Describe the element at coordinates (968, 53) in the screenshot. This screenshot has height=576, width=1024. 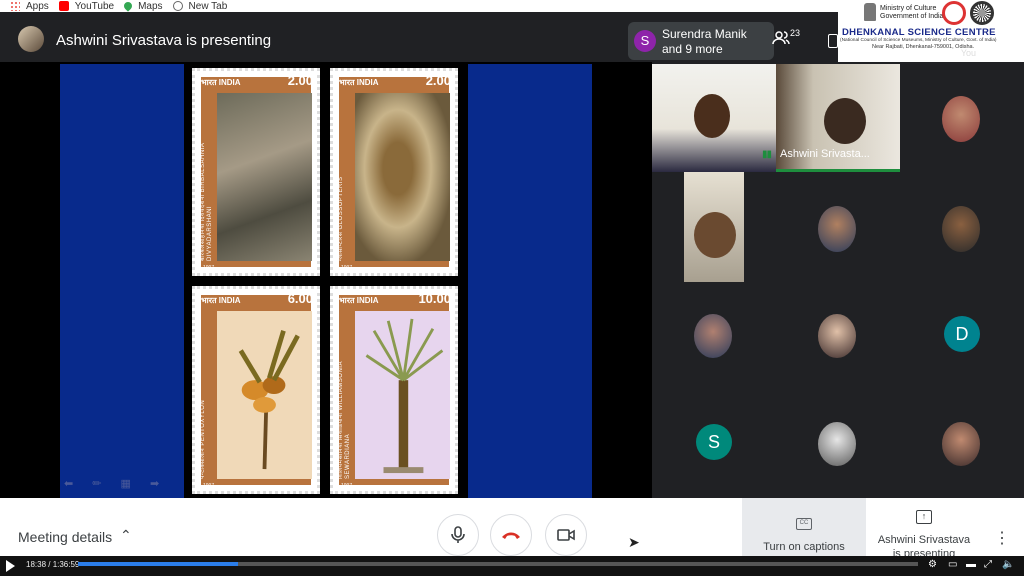
I see `you-label: You` at that location.